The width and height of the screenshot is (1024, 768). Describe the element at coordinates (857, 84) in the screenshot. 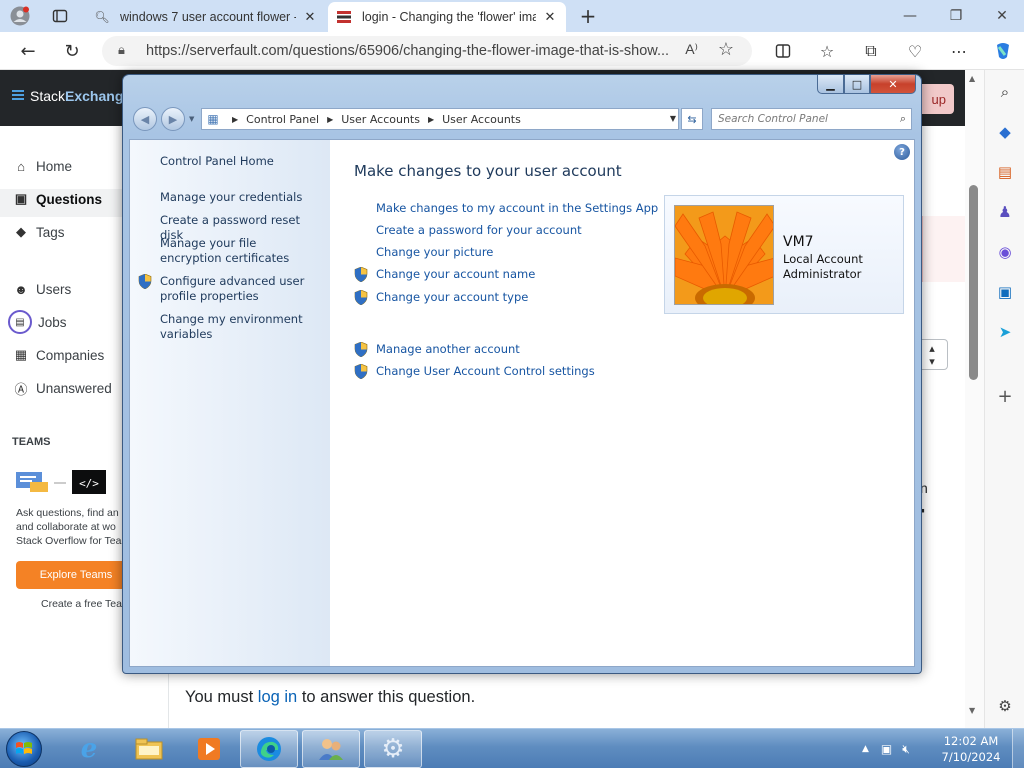

I see `maximize-icon: □` at that location.